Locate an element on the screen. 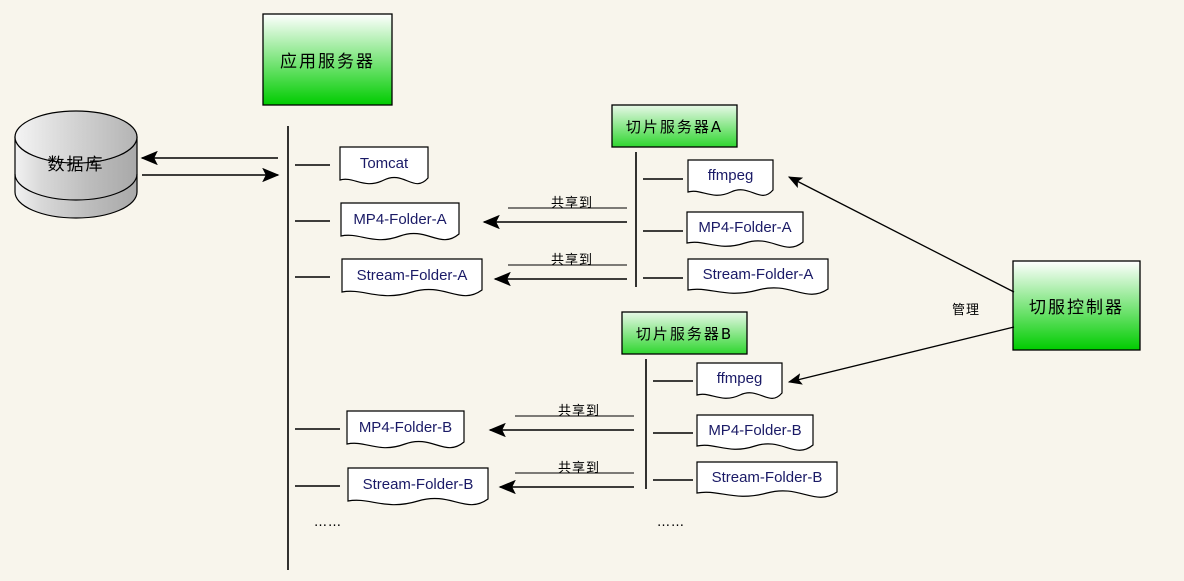  slice-a-branches is located at coordinates (663, 228).